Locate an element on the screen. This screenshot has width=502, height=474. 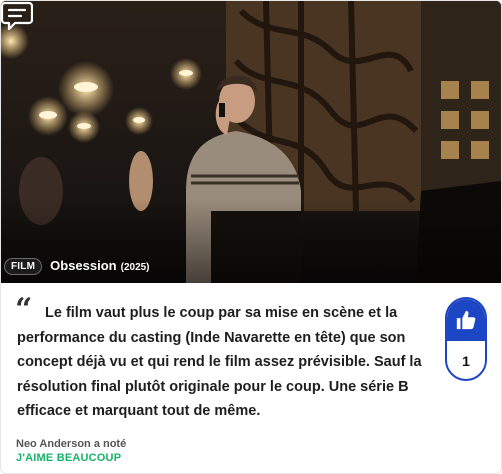
comment-icon is located at coordinates (17, 16).